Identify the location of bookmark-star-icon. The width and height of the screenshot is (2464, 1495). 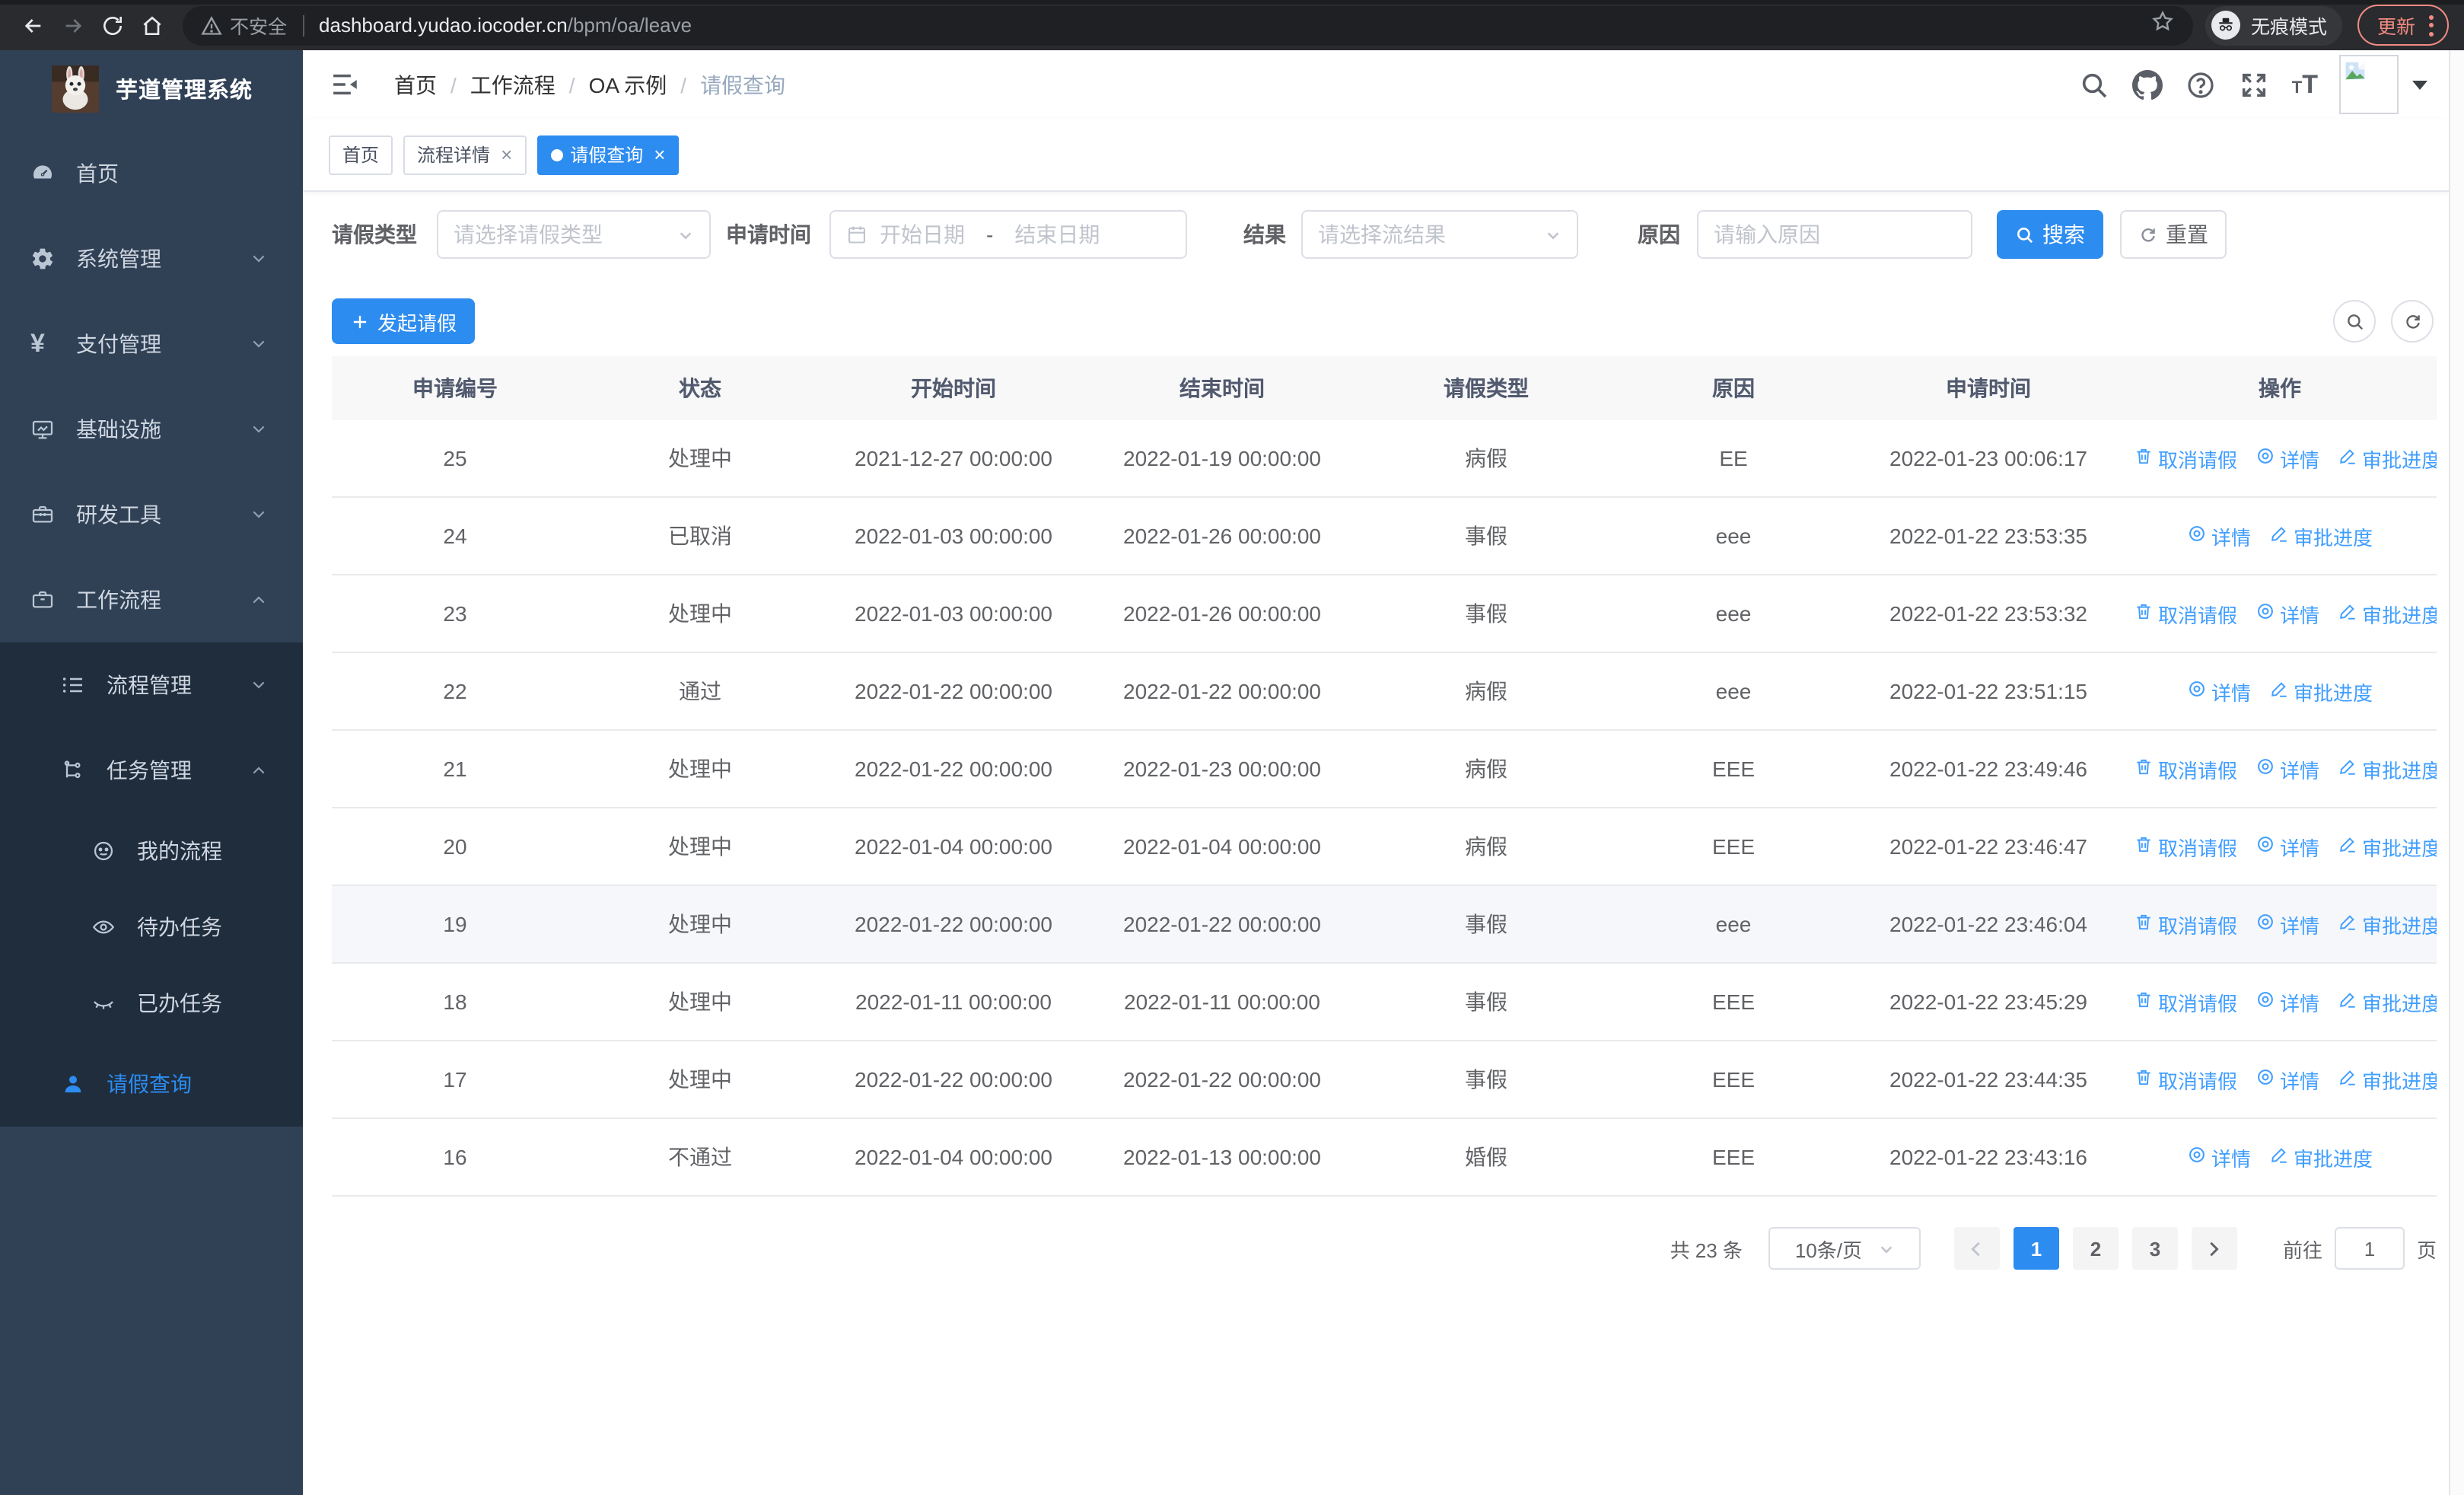
(2162, 25).